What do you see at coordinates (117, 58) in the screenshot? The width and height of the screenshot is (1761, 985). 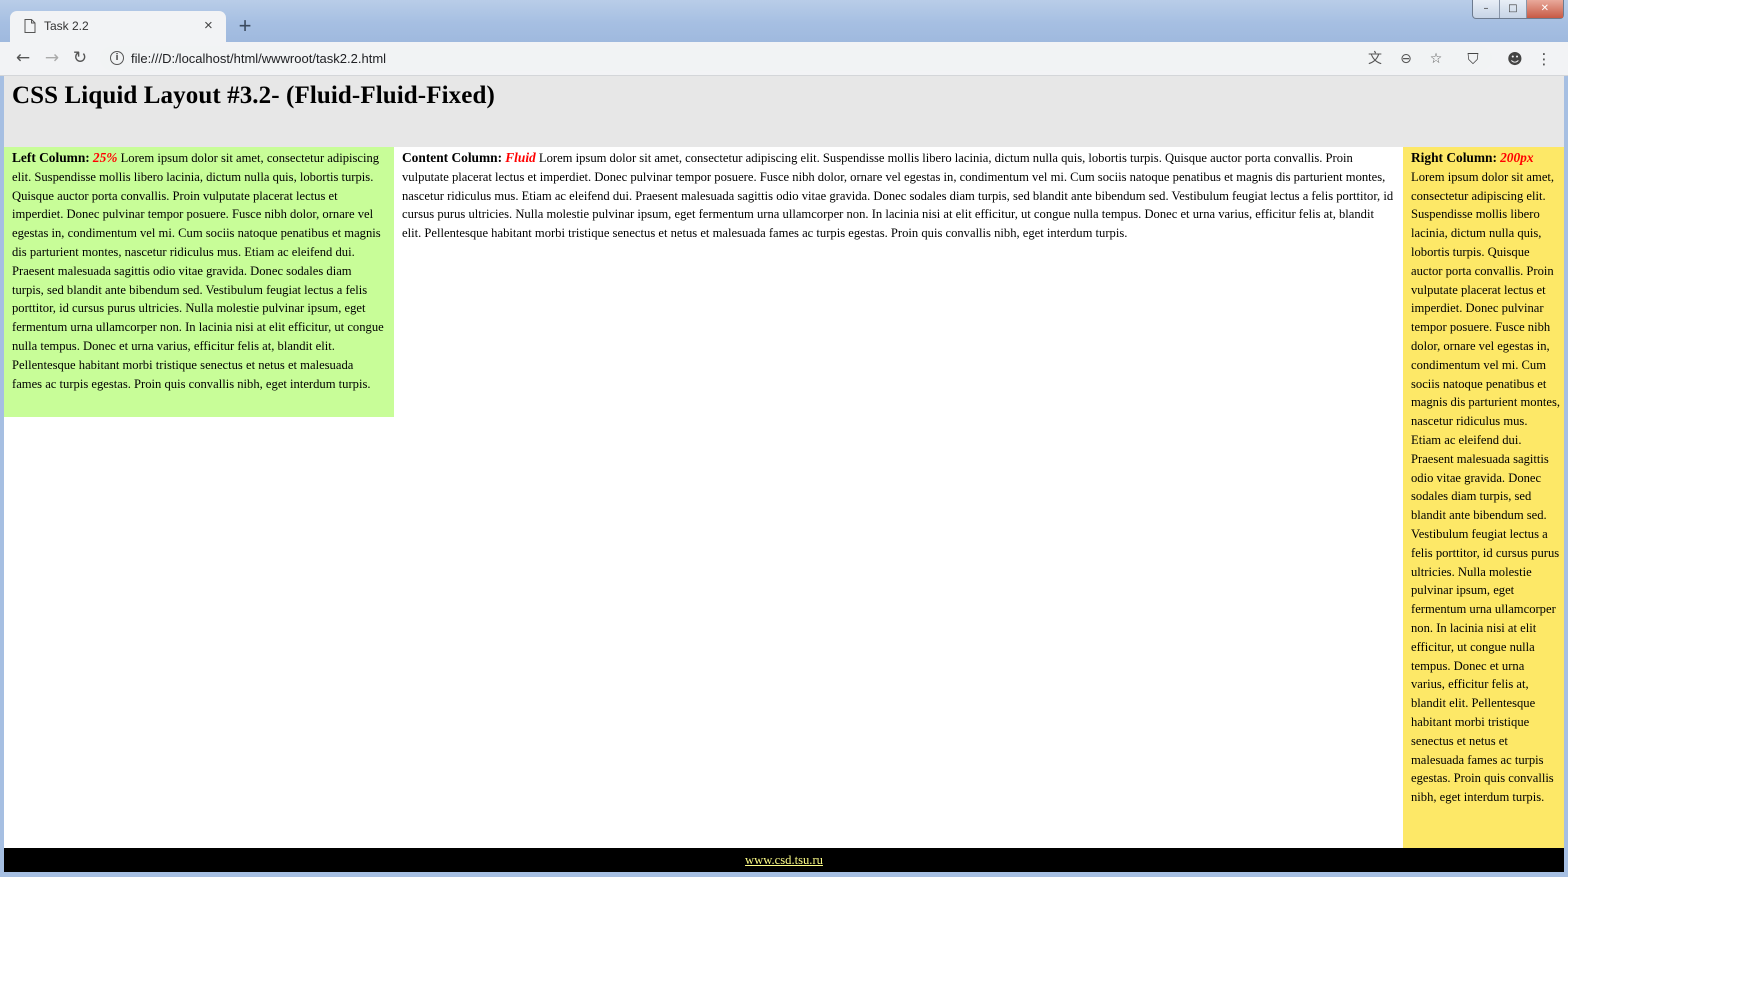 I see `info-icon: i` at bounding box center [117, 58].